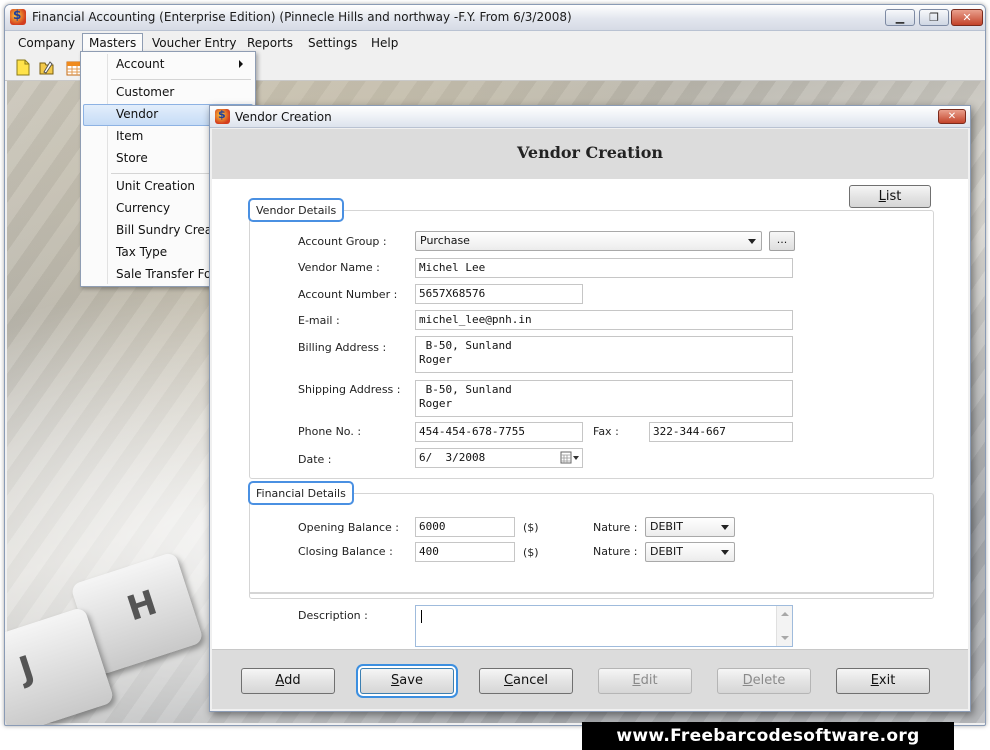 This screenshot has width=990, height=750. I want to click on calendar-icon, so click(570, 458).